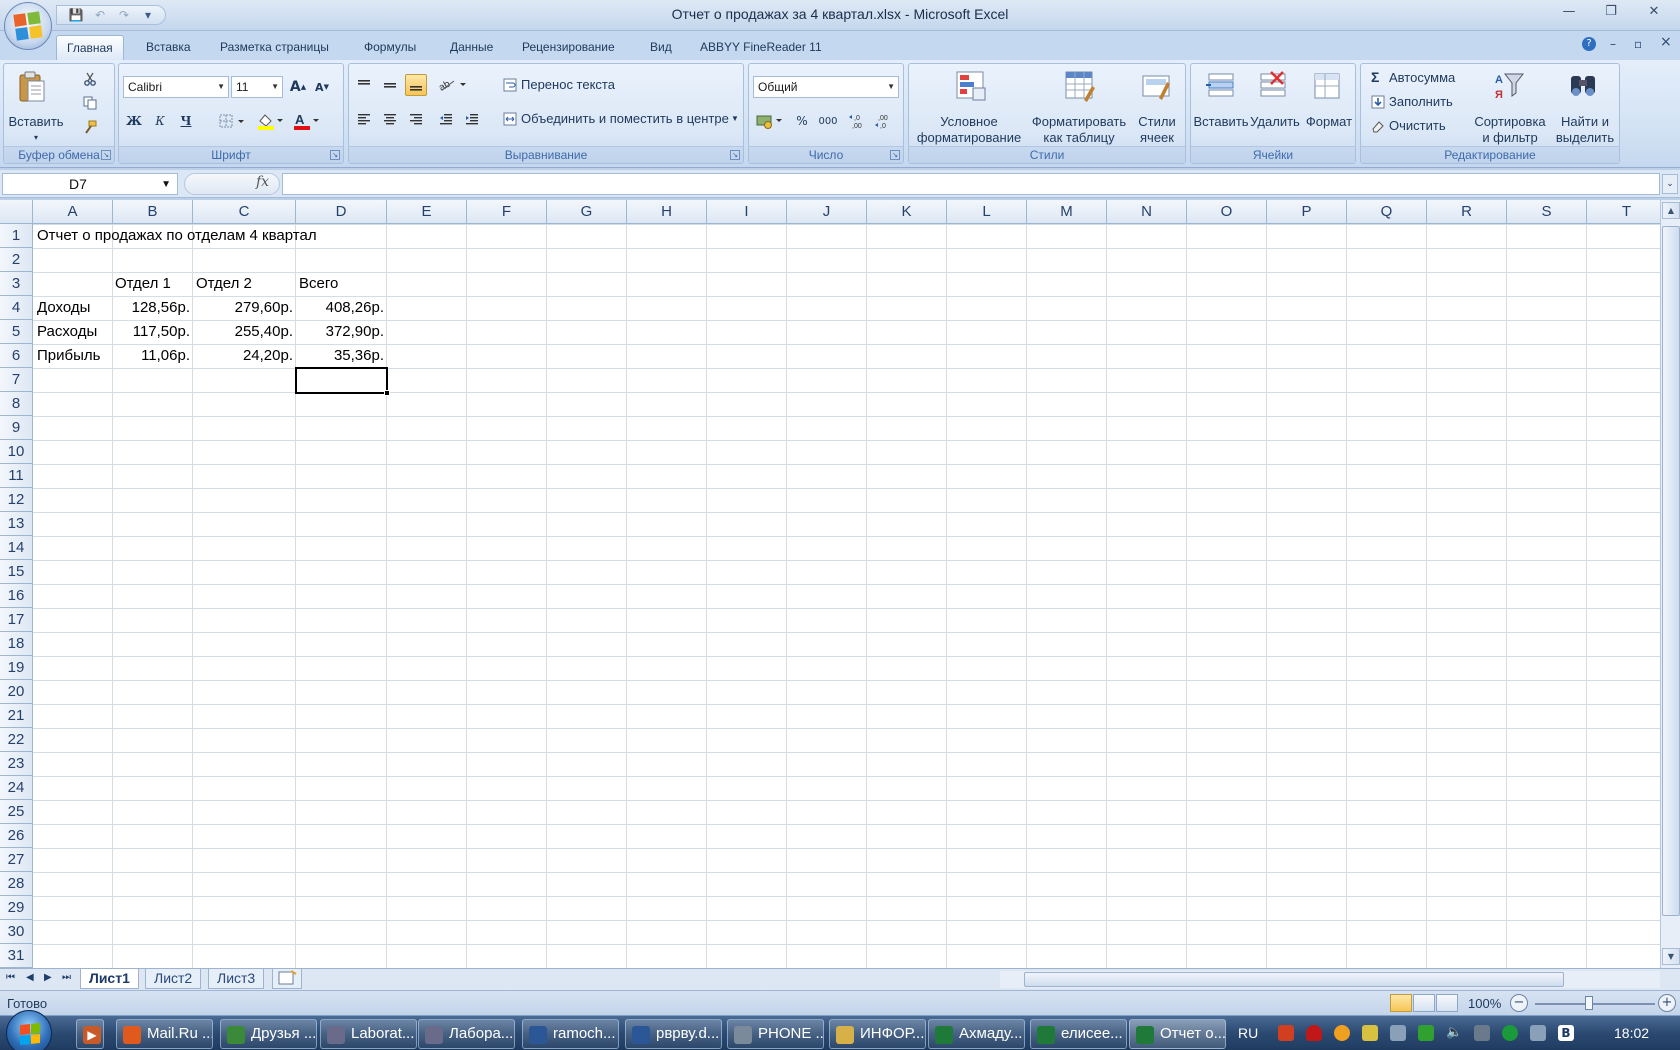 This screenshot has width=1680, height=1050. What do you see at coordinates (153, 332) in the screenshot?
I see `cell-b5-value: 117,50р.` at bounding box center [153, 332].